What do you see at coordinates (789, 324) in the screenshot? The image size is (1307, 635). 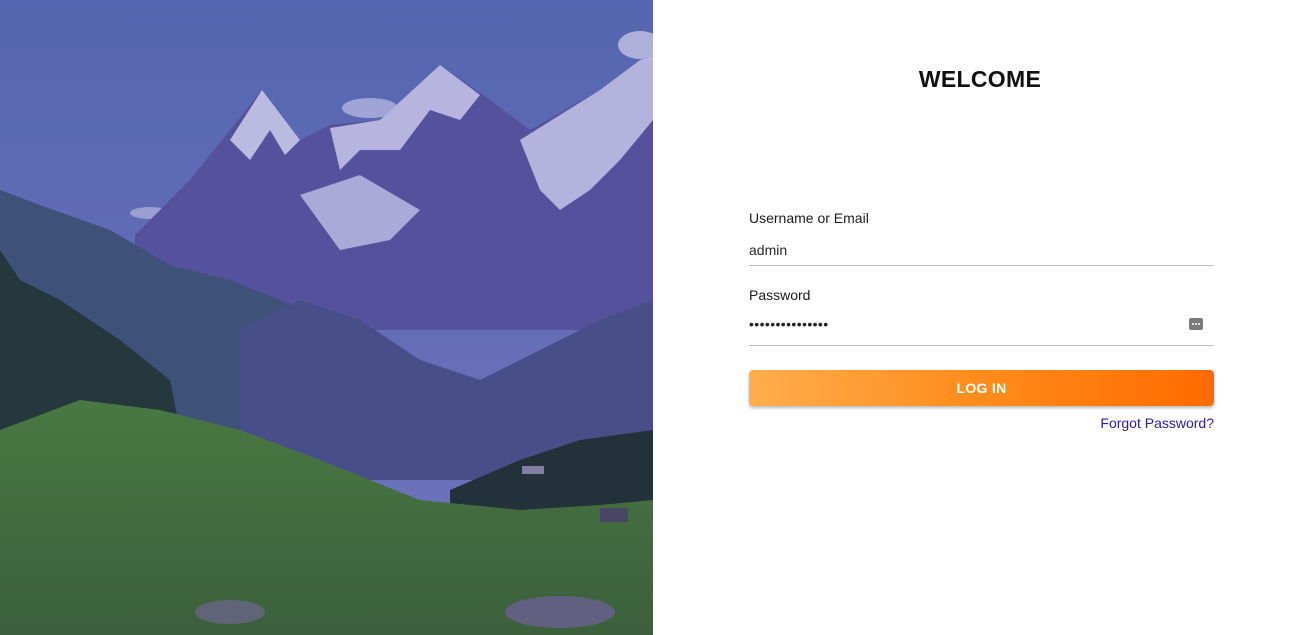 I see `password-mask: •••••••••••••••` at bounding box center [789, 324].